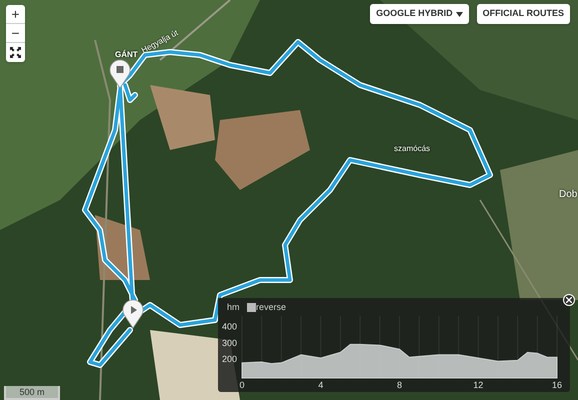 Image resolution: width=578 pixels, height=400 pixels. I want to click on x-tick-label: 8, so click(399, 385).